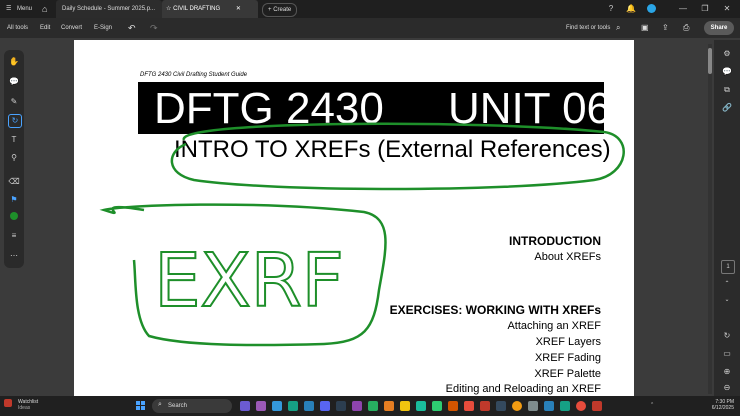  What do you see at coordinates (261, 406) in the screenshot?
I see `copilot-icon` at bounding box center [261, 406].